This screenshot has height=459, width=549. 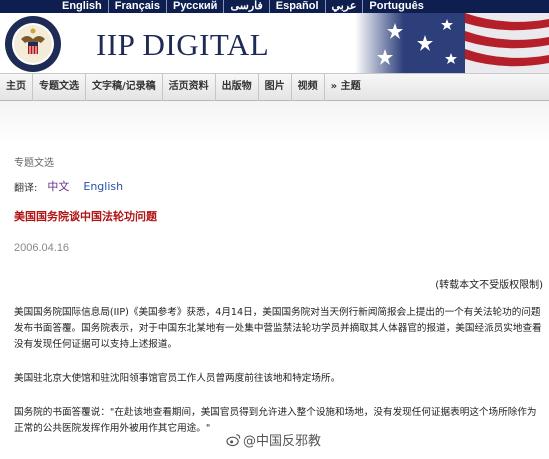 What do you see at coordinates (189, 87) in the screenshot?
I see `nav-item-fact-sheets: 活页资料` at bounding box center [189, 87].